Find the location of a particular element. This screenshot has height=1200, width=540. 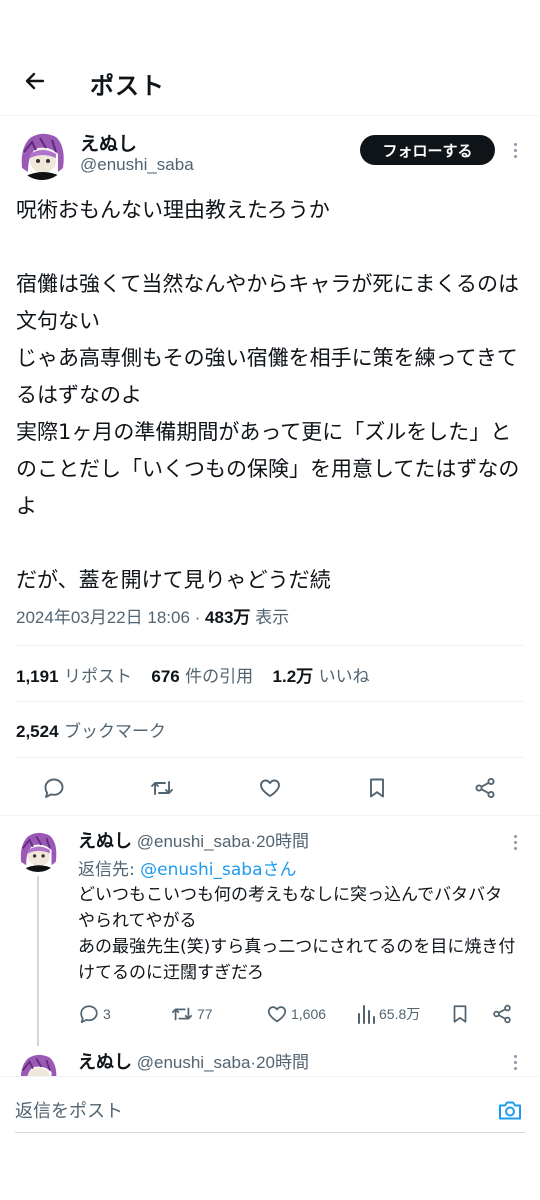

reply-reply-button: 3 is located at coordinates (94, 1014).